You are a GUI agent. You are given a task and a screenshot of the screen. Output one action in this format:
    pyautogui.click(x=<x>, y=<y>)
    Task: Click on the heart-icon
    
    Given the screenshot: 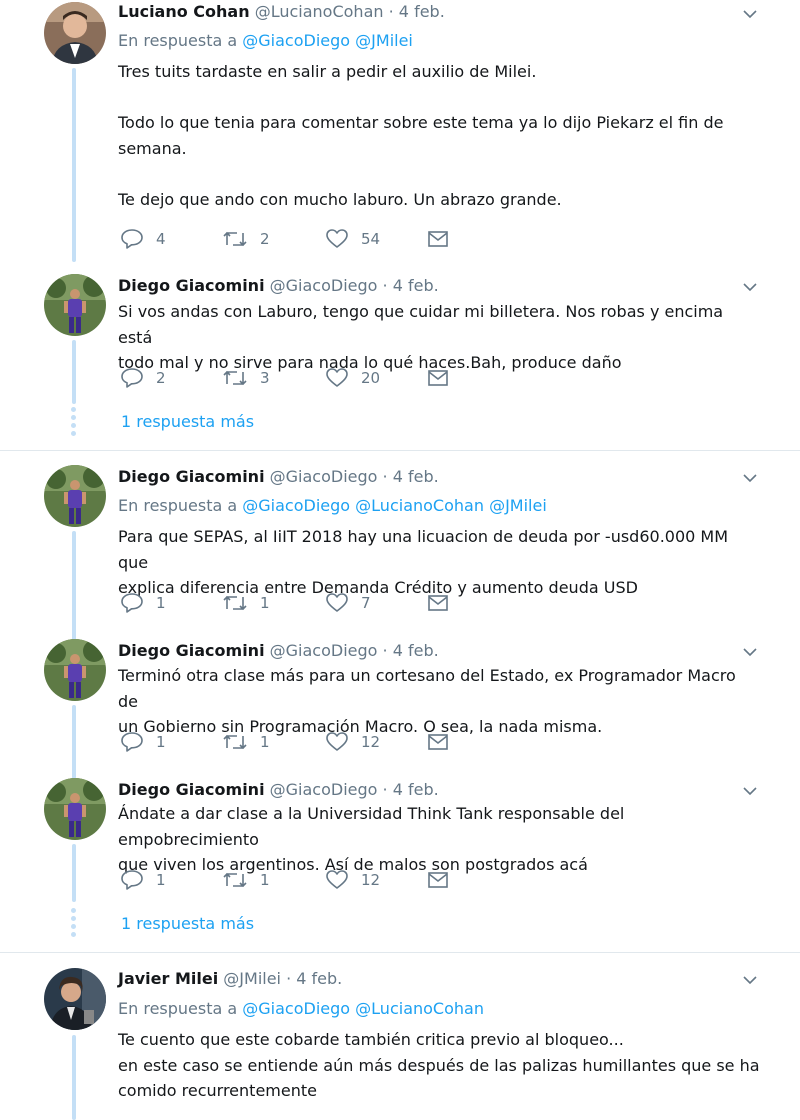 What is the action you would take?
    pyautogui.click(x=337, y=377)
    